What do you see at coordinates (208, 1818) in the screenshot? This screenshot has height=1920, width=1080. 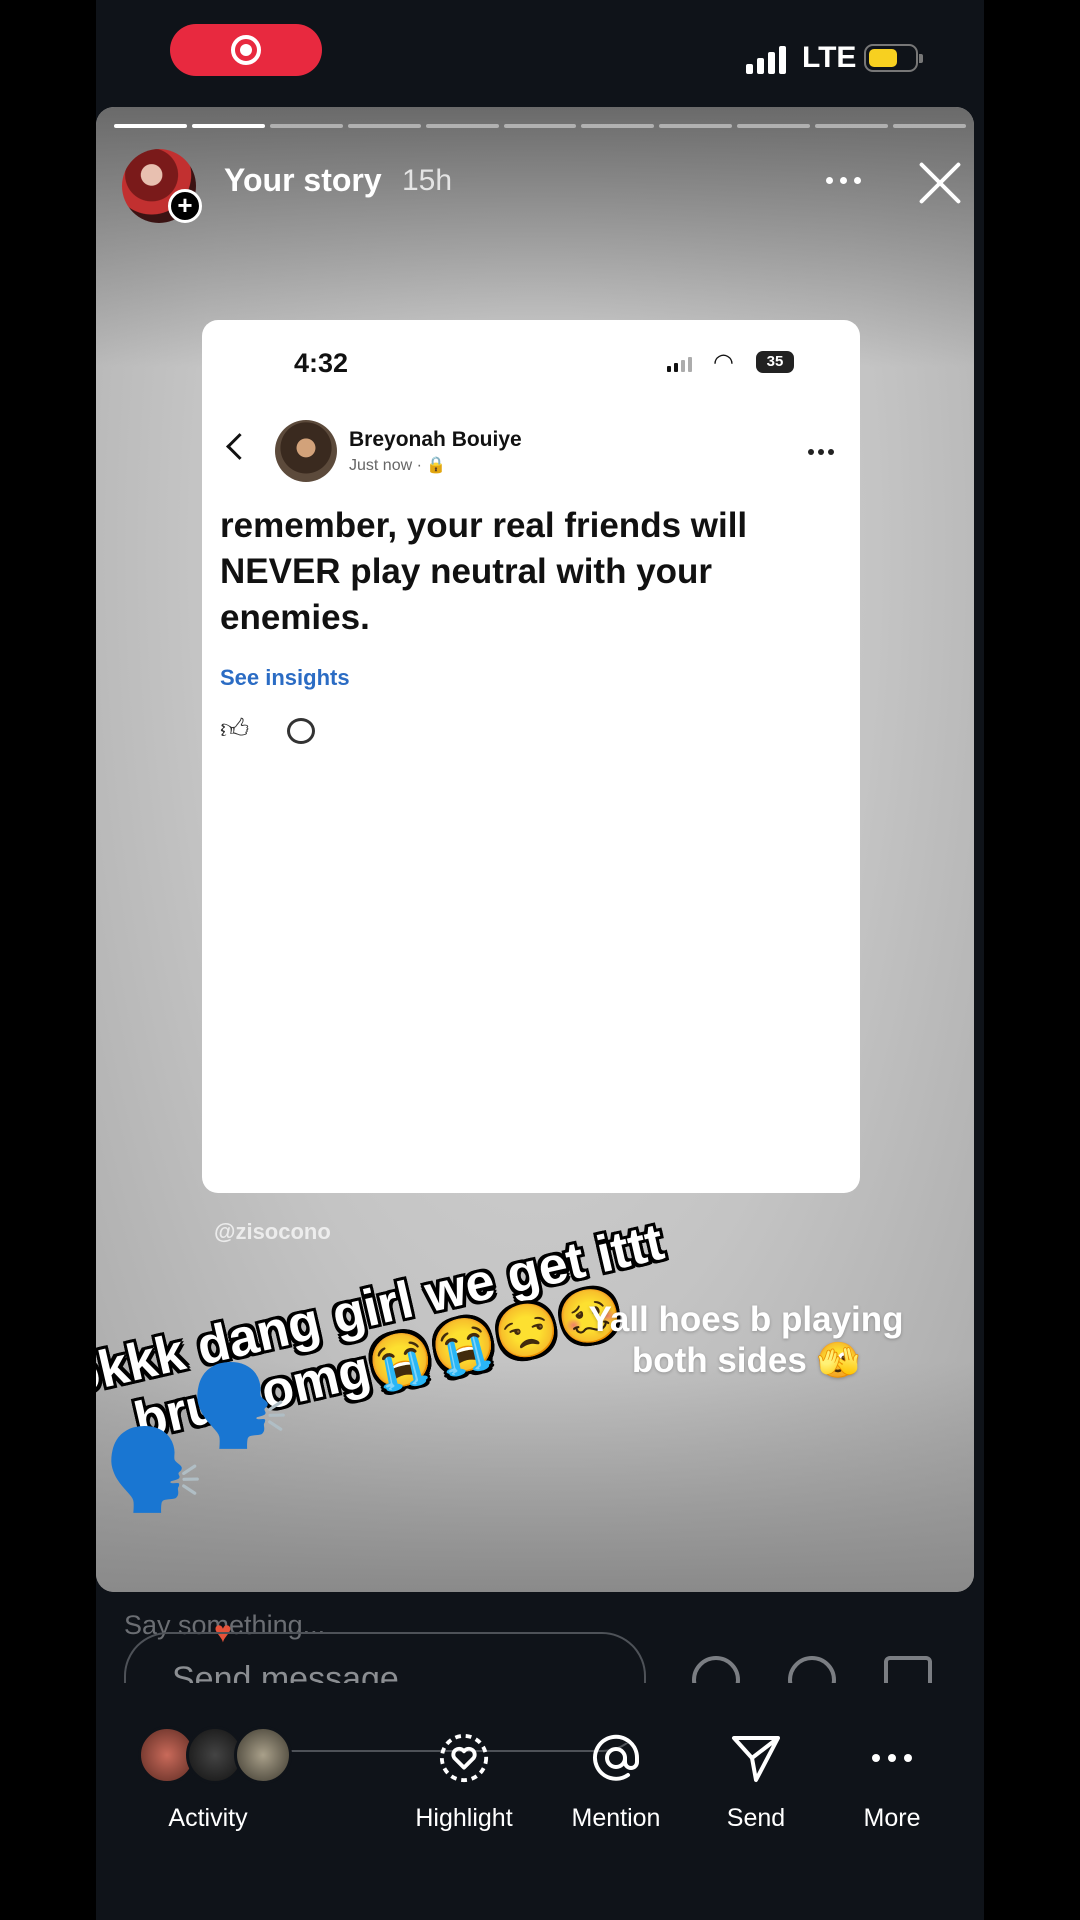 I see `activity-label: Activity` at bounding box center [208, 1818].